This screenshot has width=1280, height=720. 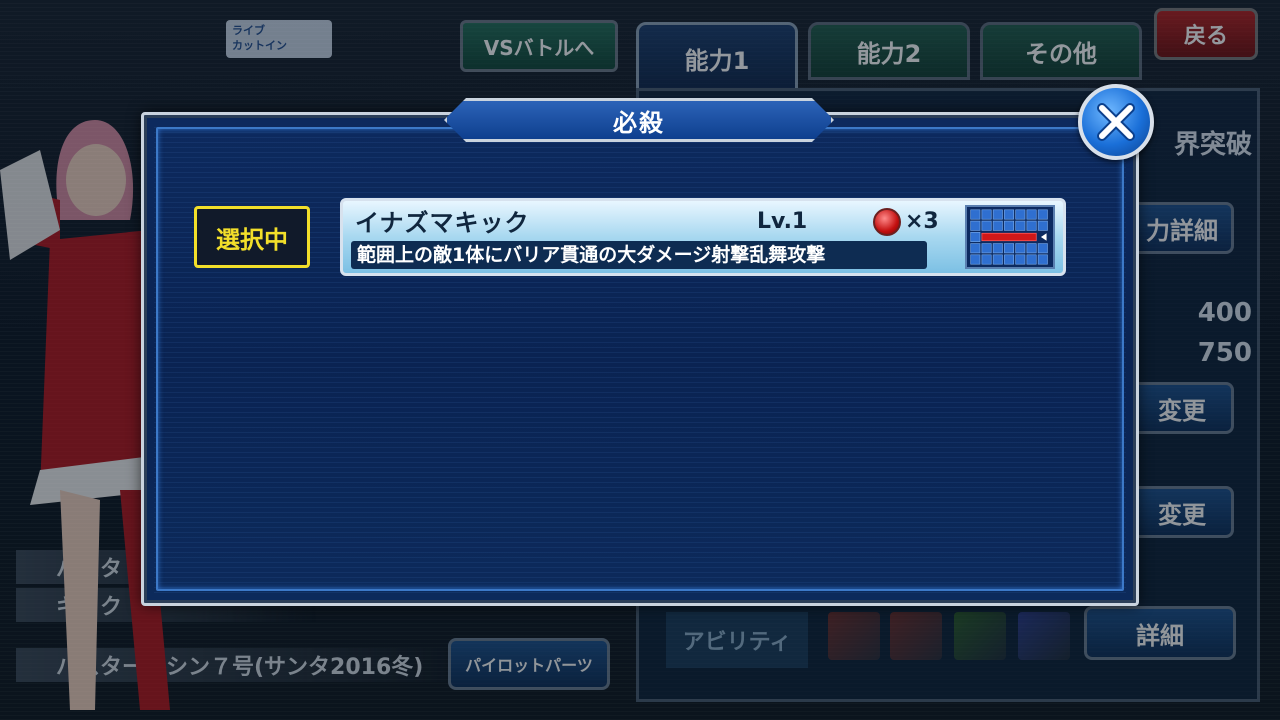 I want to click on ability-detail-button-bottom: 詳細, so click(x=1160, y=633).